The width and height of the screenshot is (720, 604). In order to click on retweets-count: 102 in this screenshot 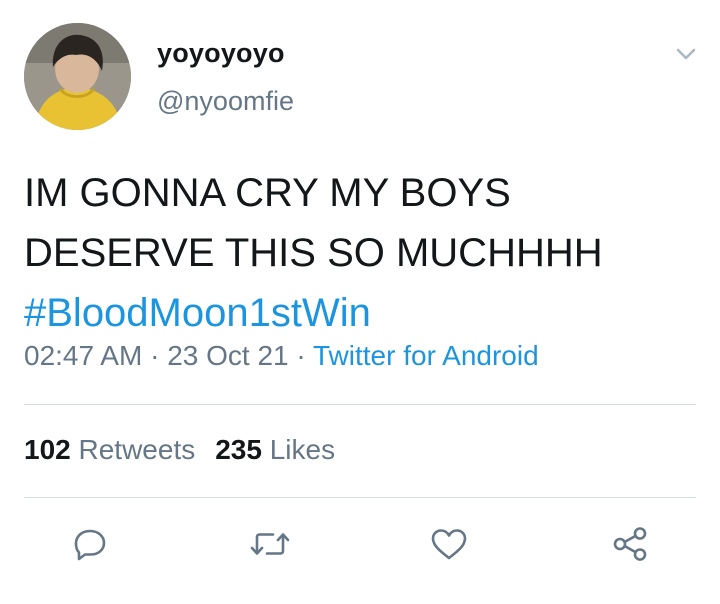, I will do `click(47, 449)`.